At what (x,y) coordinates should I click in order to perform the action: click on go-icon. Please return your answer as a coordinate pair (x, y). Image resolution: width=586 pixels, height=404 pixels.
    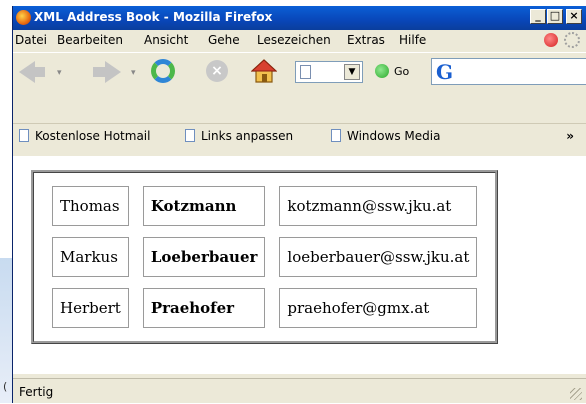
    Looking at the image, I should click on (382, 71).